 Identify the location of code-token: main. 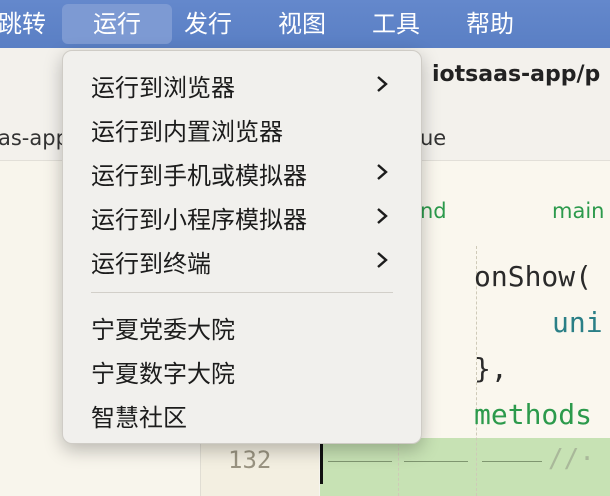
(578, 211).